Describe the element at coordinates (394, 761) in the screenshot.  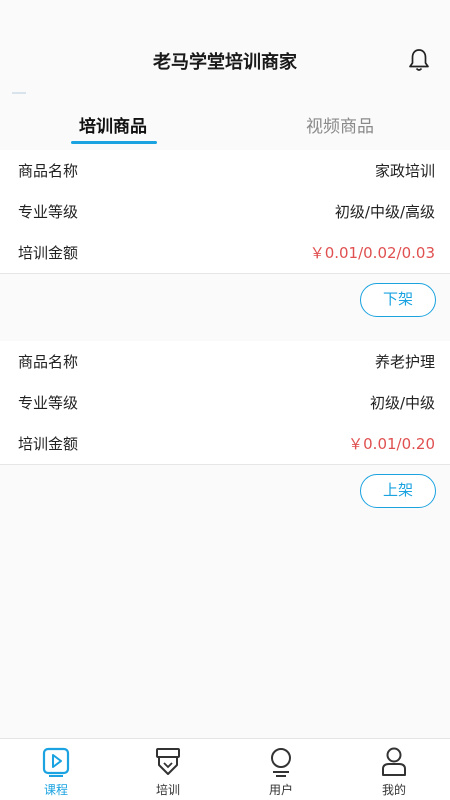
I see `profile-icon` at that location.